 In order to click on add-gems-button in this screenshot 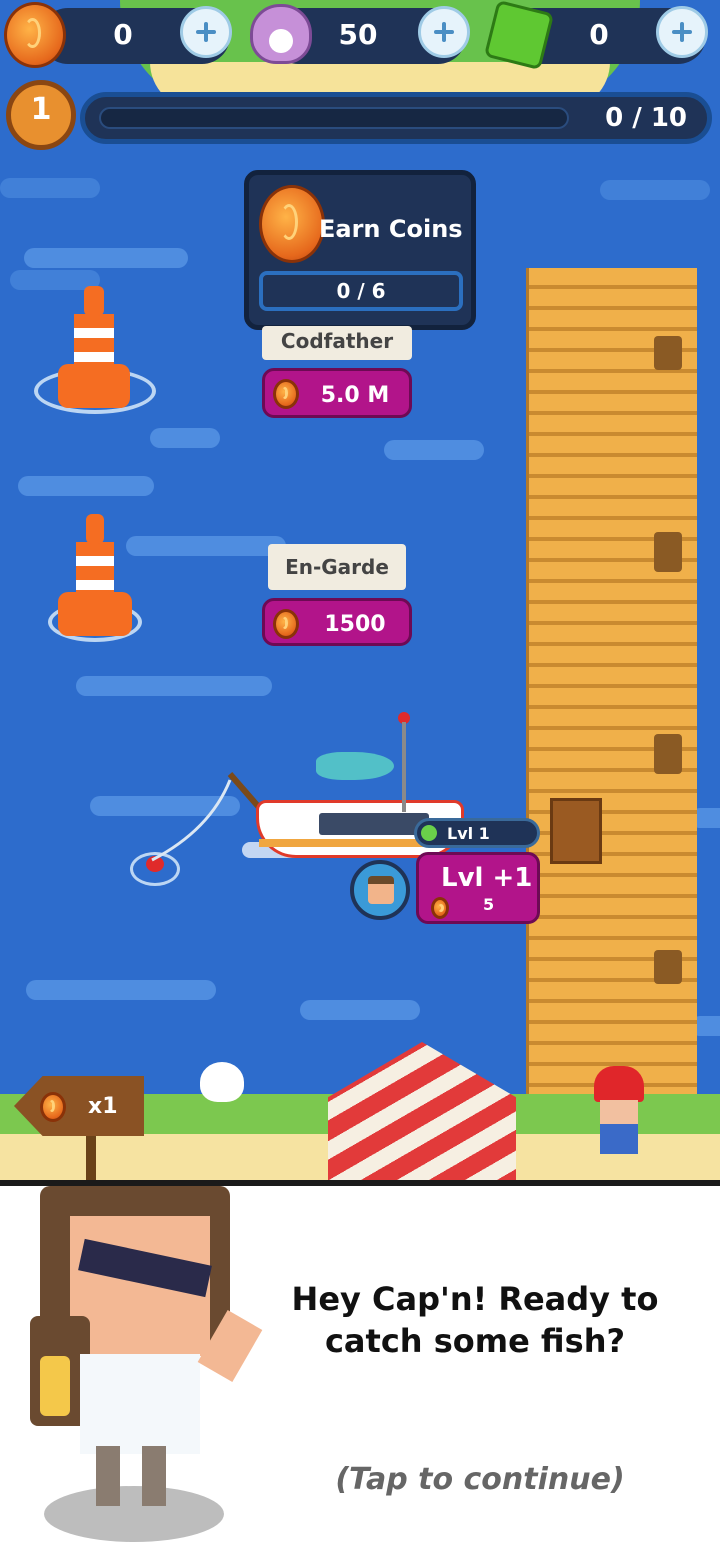, I will do `click(682, 32)`.